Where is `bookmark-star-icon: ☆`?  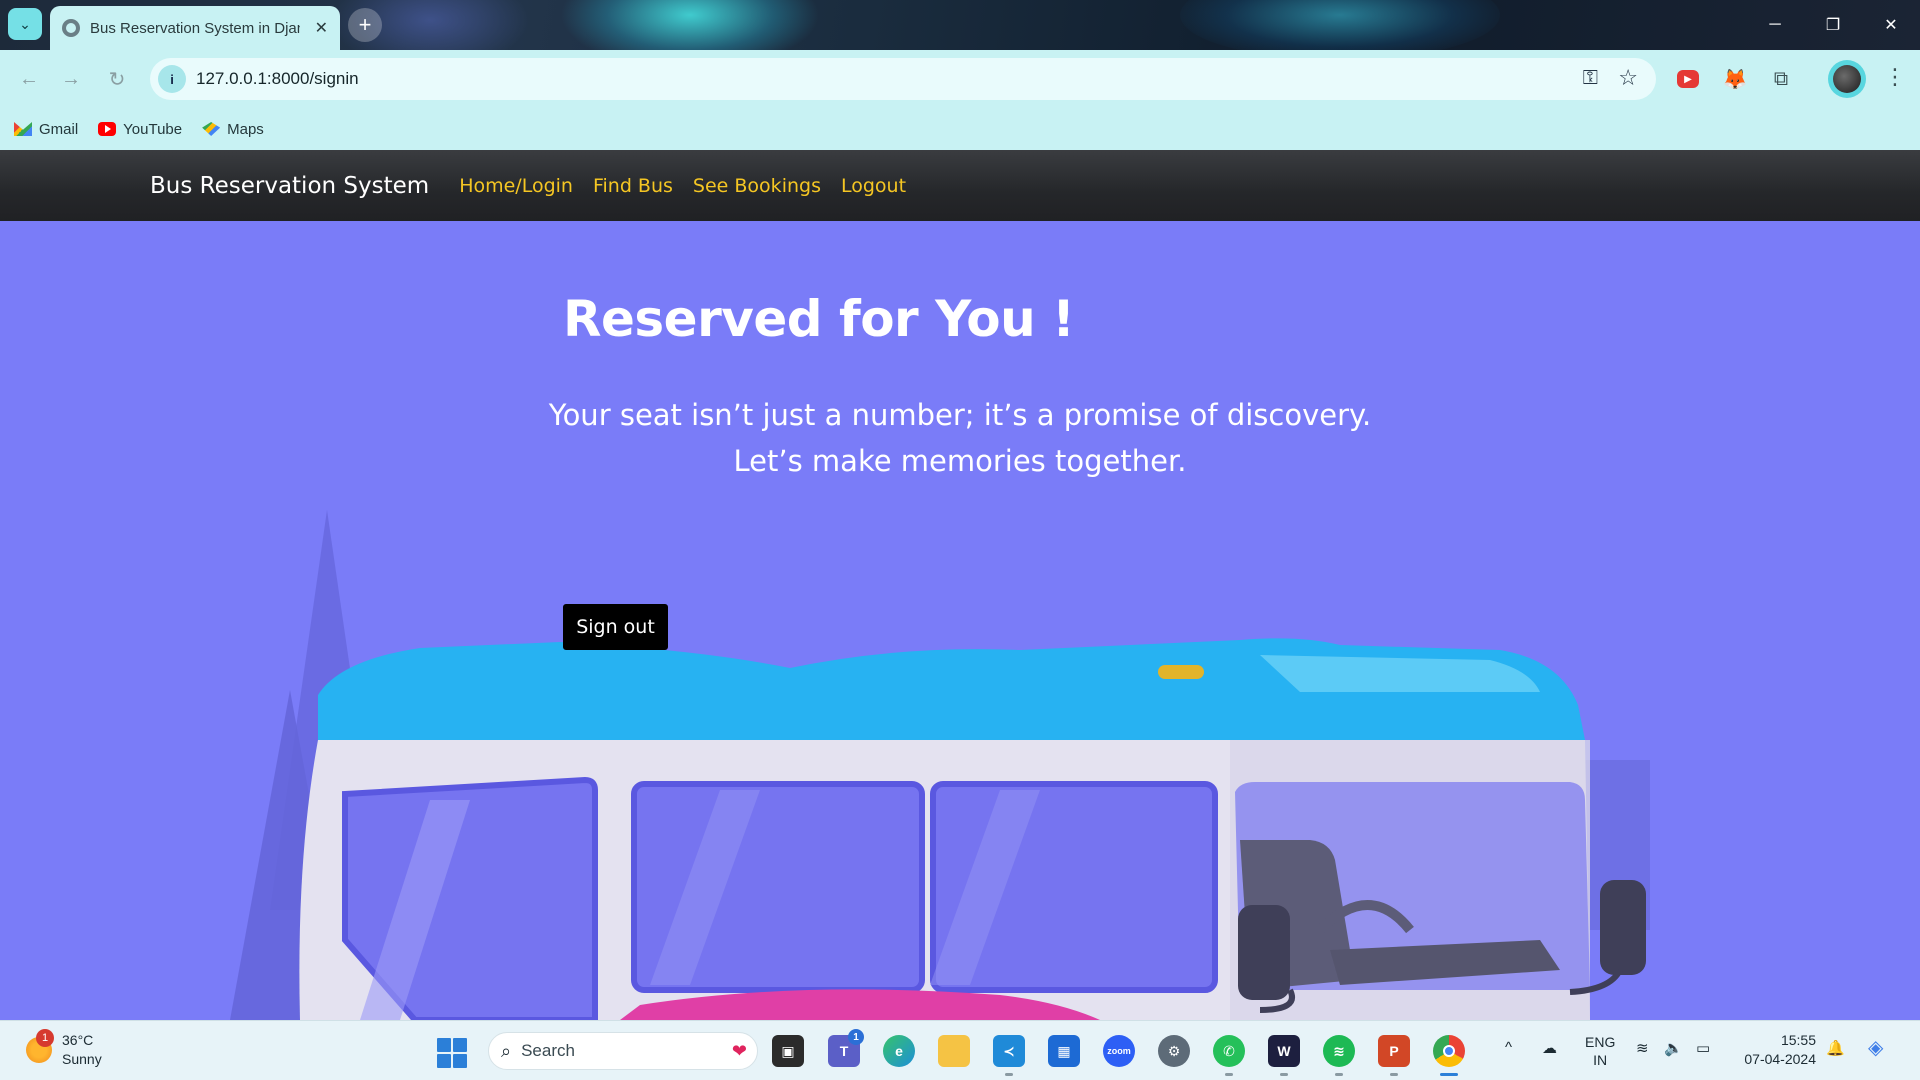 bookmark-star-icon: ☆ is located at coordinates (1628, 78).